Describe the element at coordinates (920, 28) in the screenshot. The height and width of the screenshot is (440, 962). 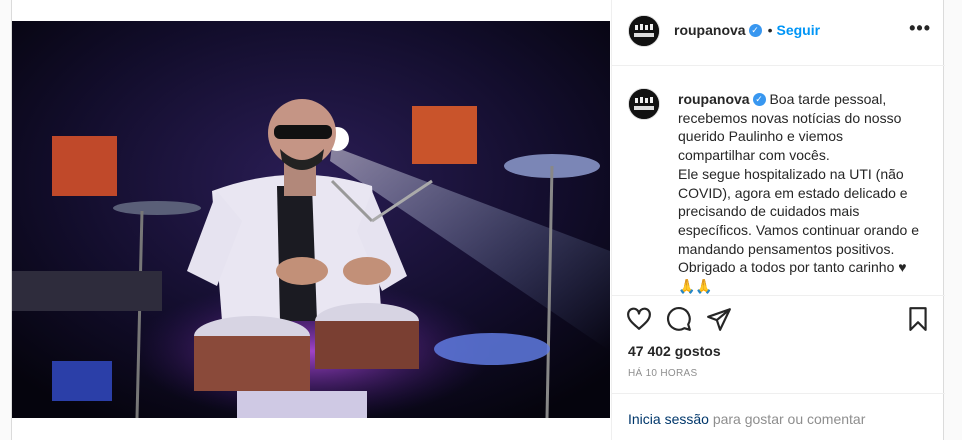
I see `more-options-icon: •••` at that location.